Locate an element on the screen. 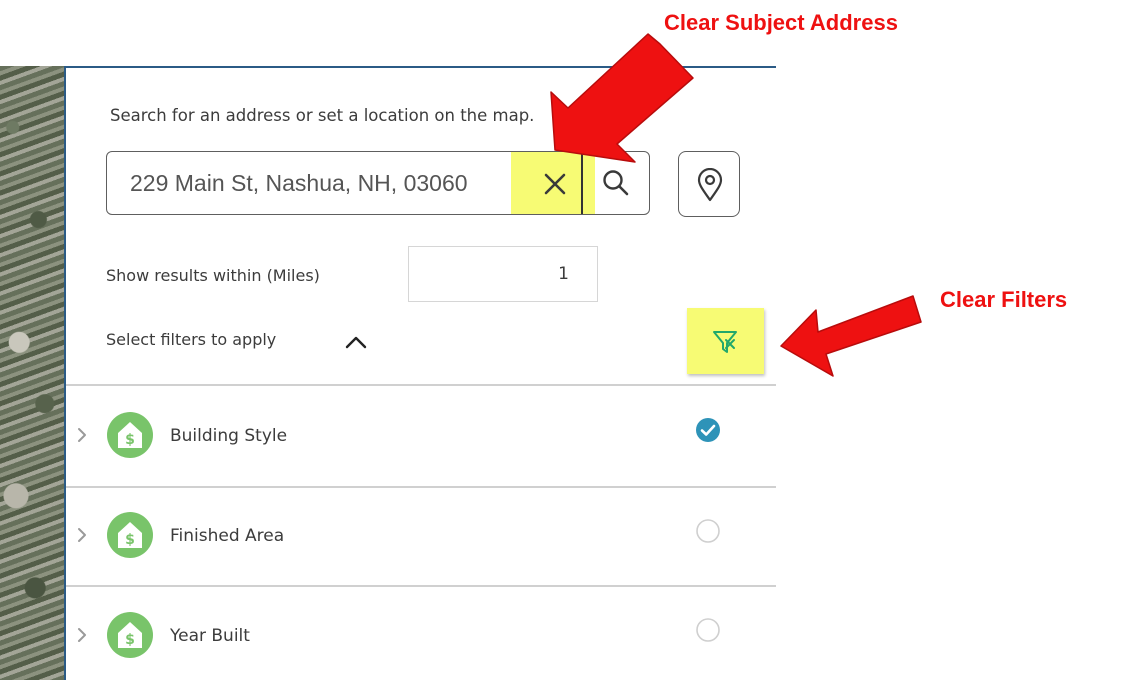 The height and width of the screenshot is (680, 1127). arrow-to-clear-address is located at coordinates (622, 98).